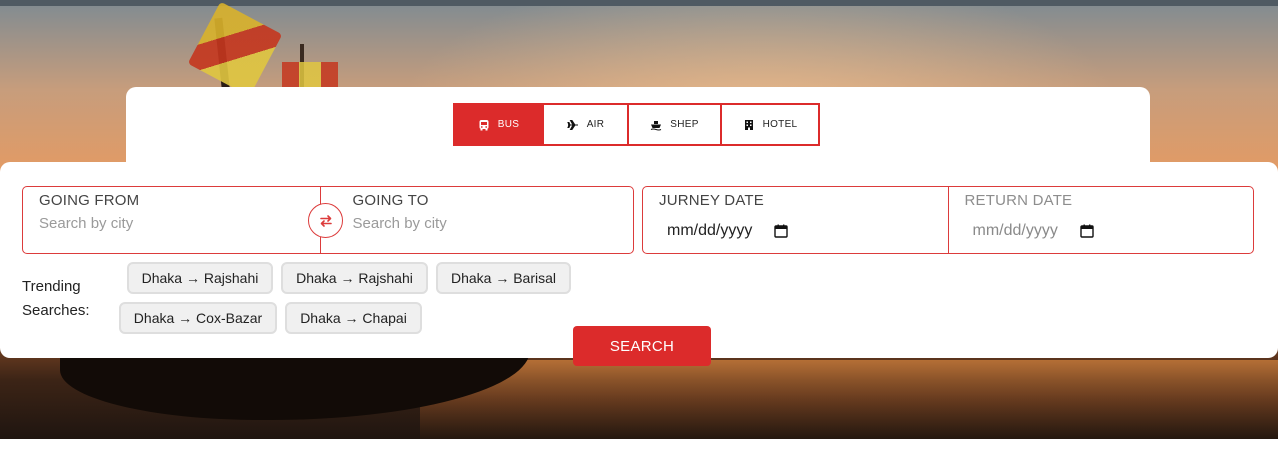 The image size is (1278, 449). What do you see at coordinates (799, 231) in the screenshot?
I see `journey-date-input: mm/dd/yyyy` at bounding box center [799, 231].